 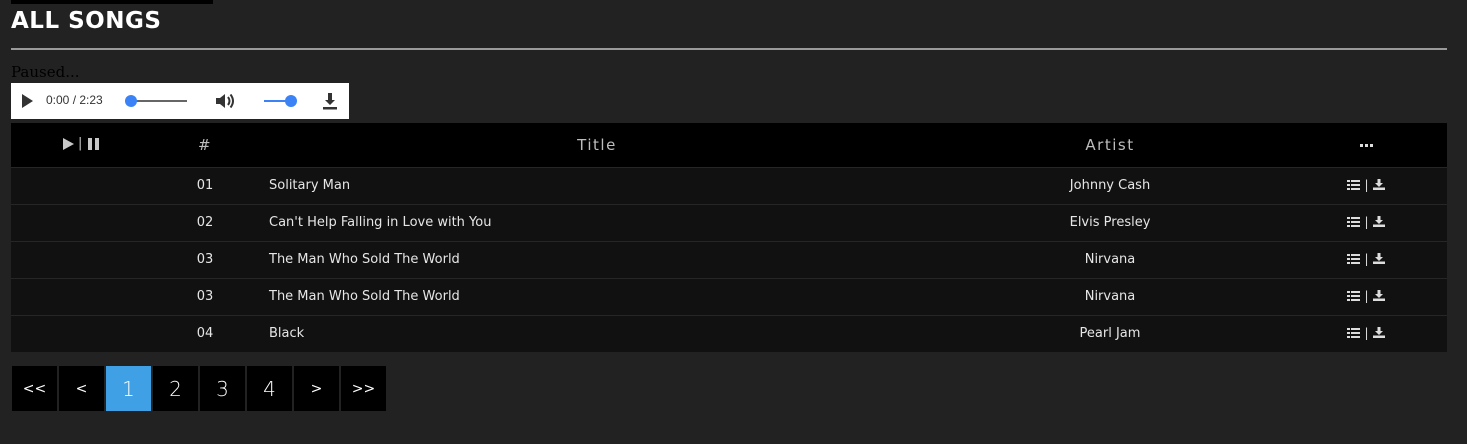 I want to click on track-artist: Elvis Presley, so click(x=1110, y=222).